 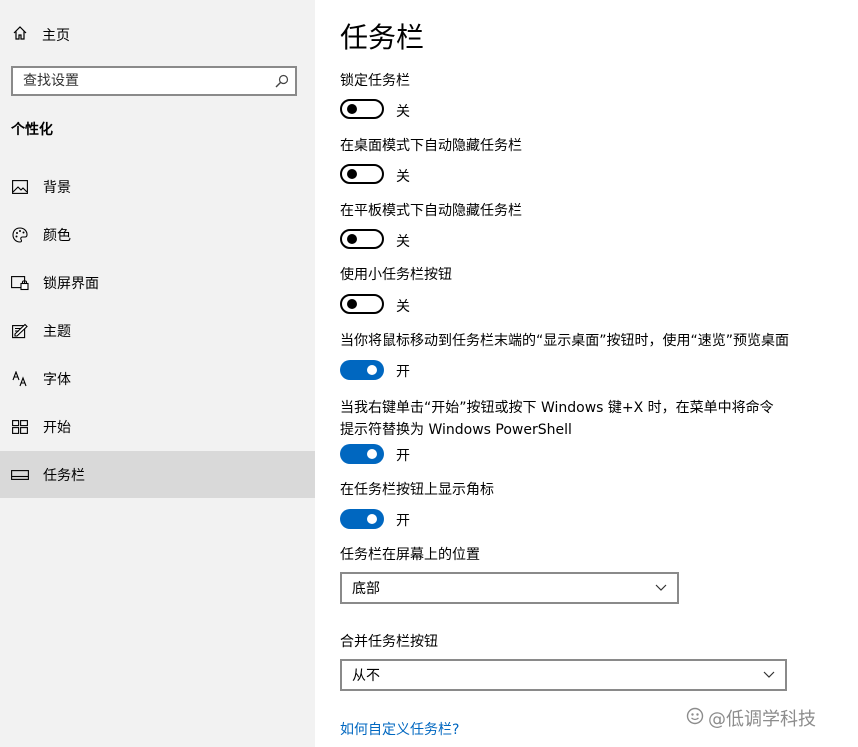 I want to click on watermark: @低调学科技, so click(x=751, y=718).